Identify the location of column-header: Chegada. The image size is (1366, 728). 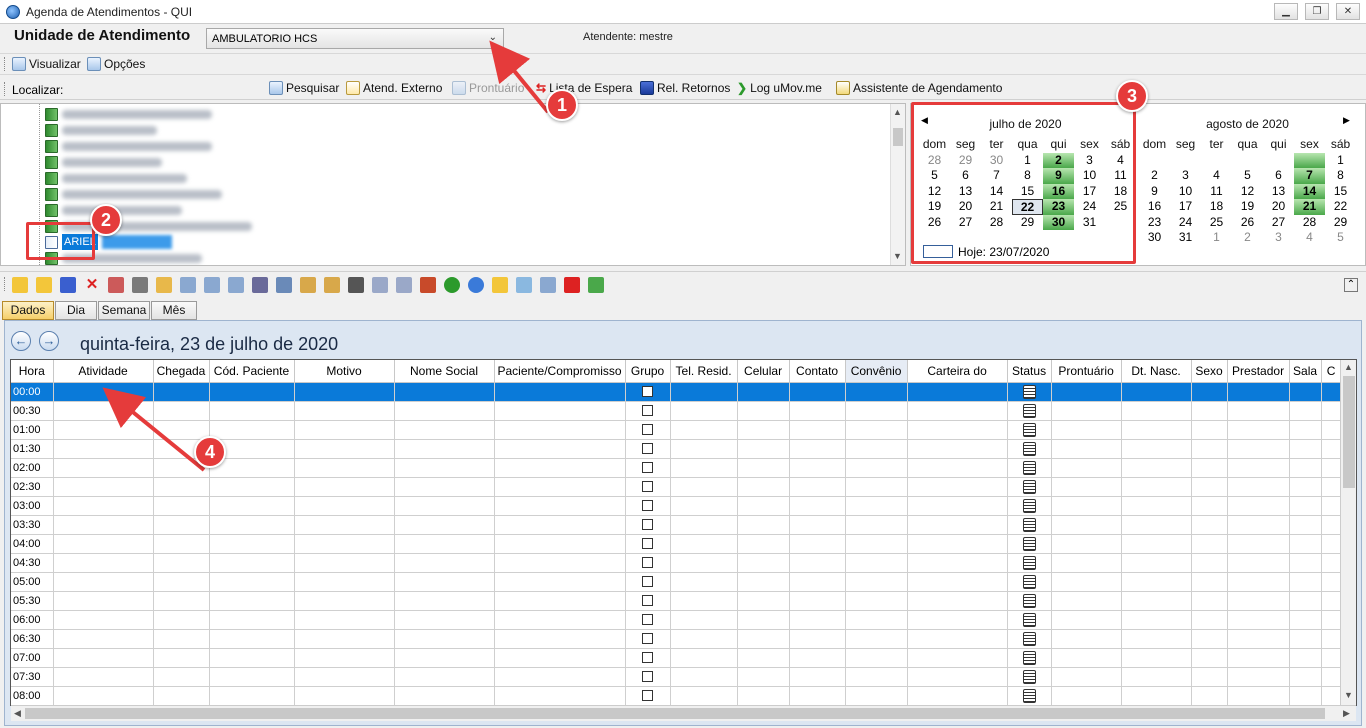
(181, 371).